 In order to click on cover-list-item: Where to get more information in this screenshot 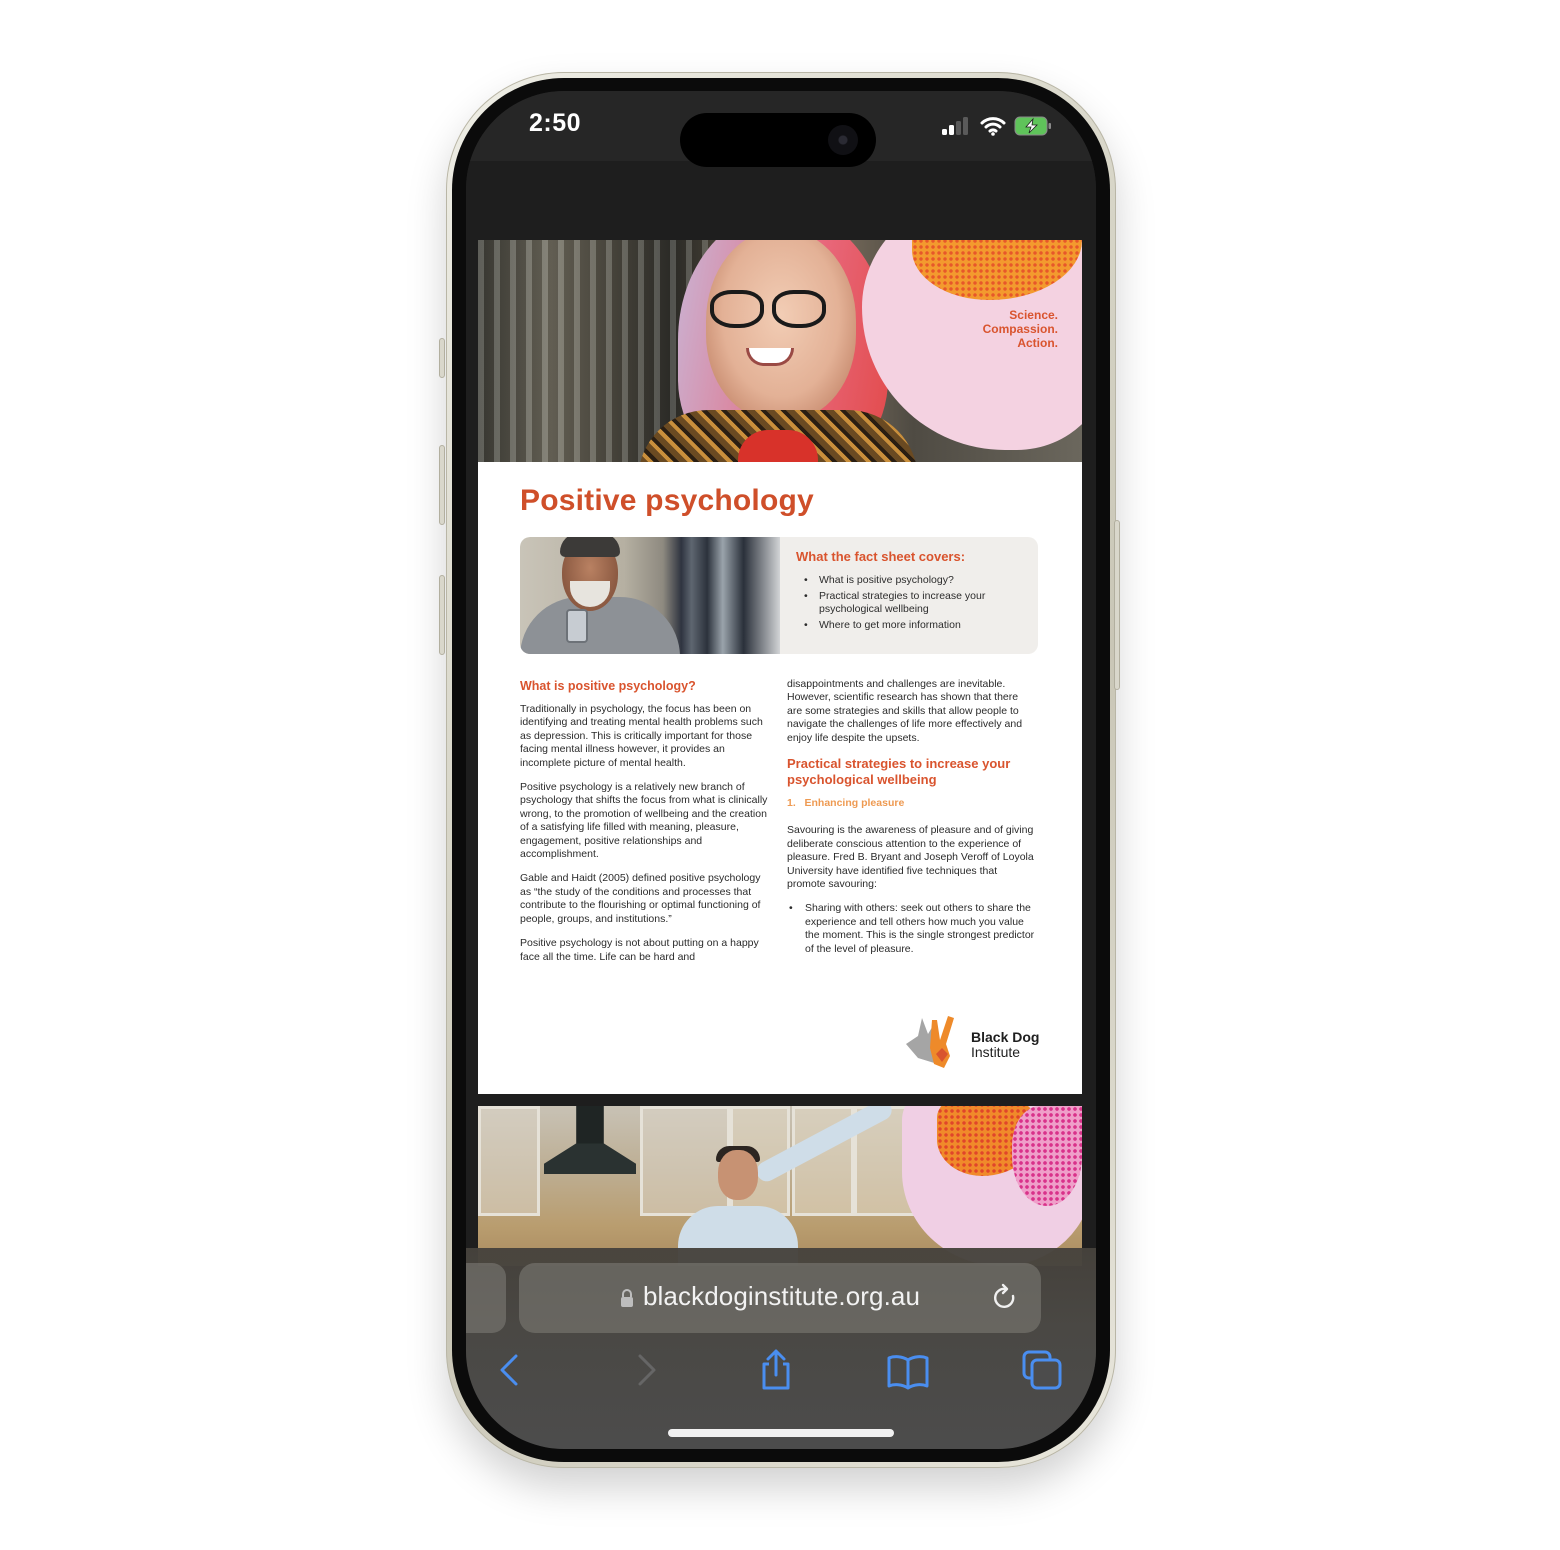, I will do `click(916, 625)`.